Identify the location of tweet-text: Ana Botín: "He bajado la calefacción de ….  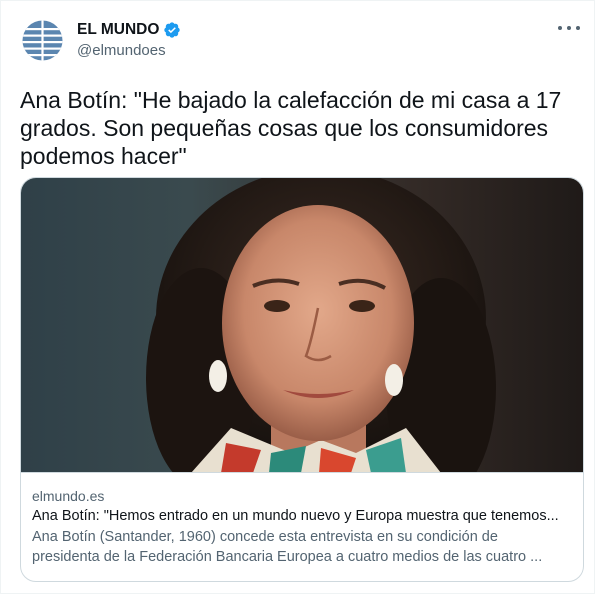
(291, 128).